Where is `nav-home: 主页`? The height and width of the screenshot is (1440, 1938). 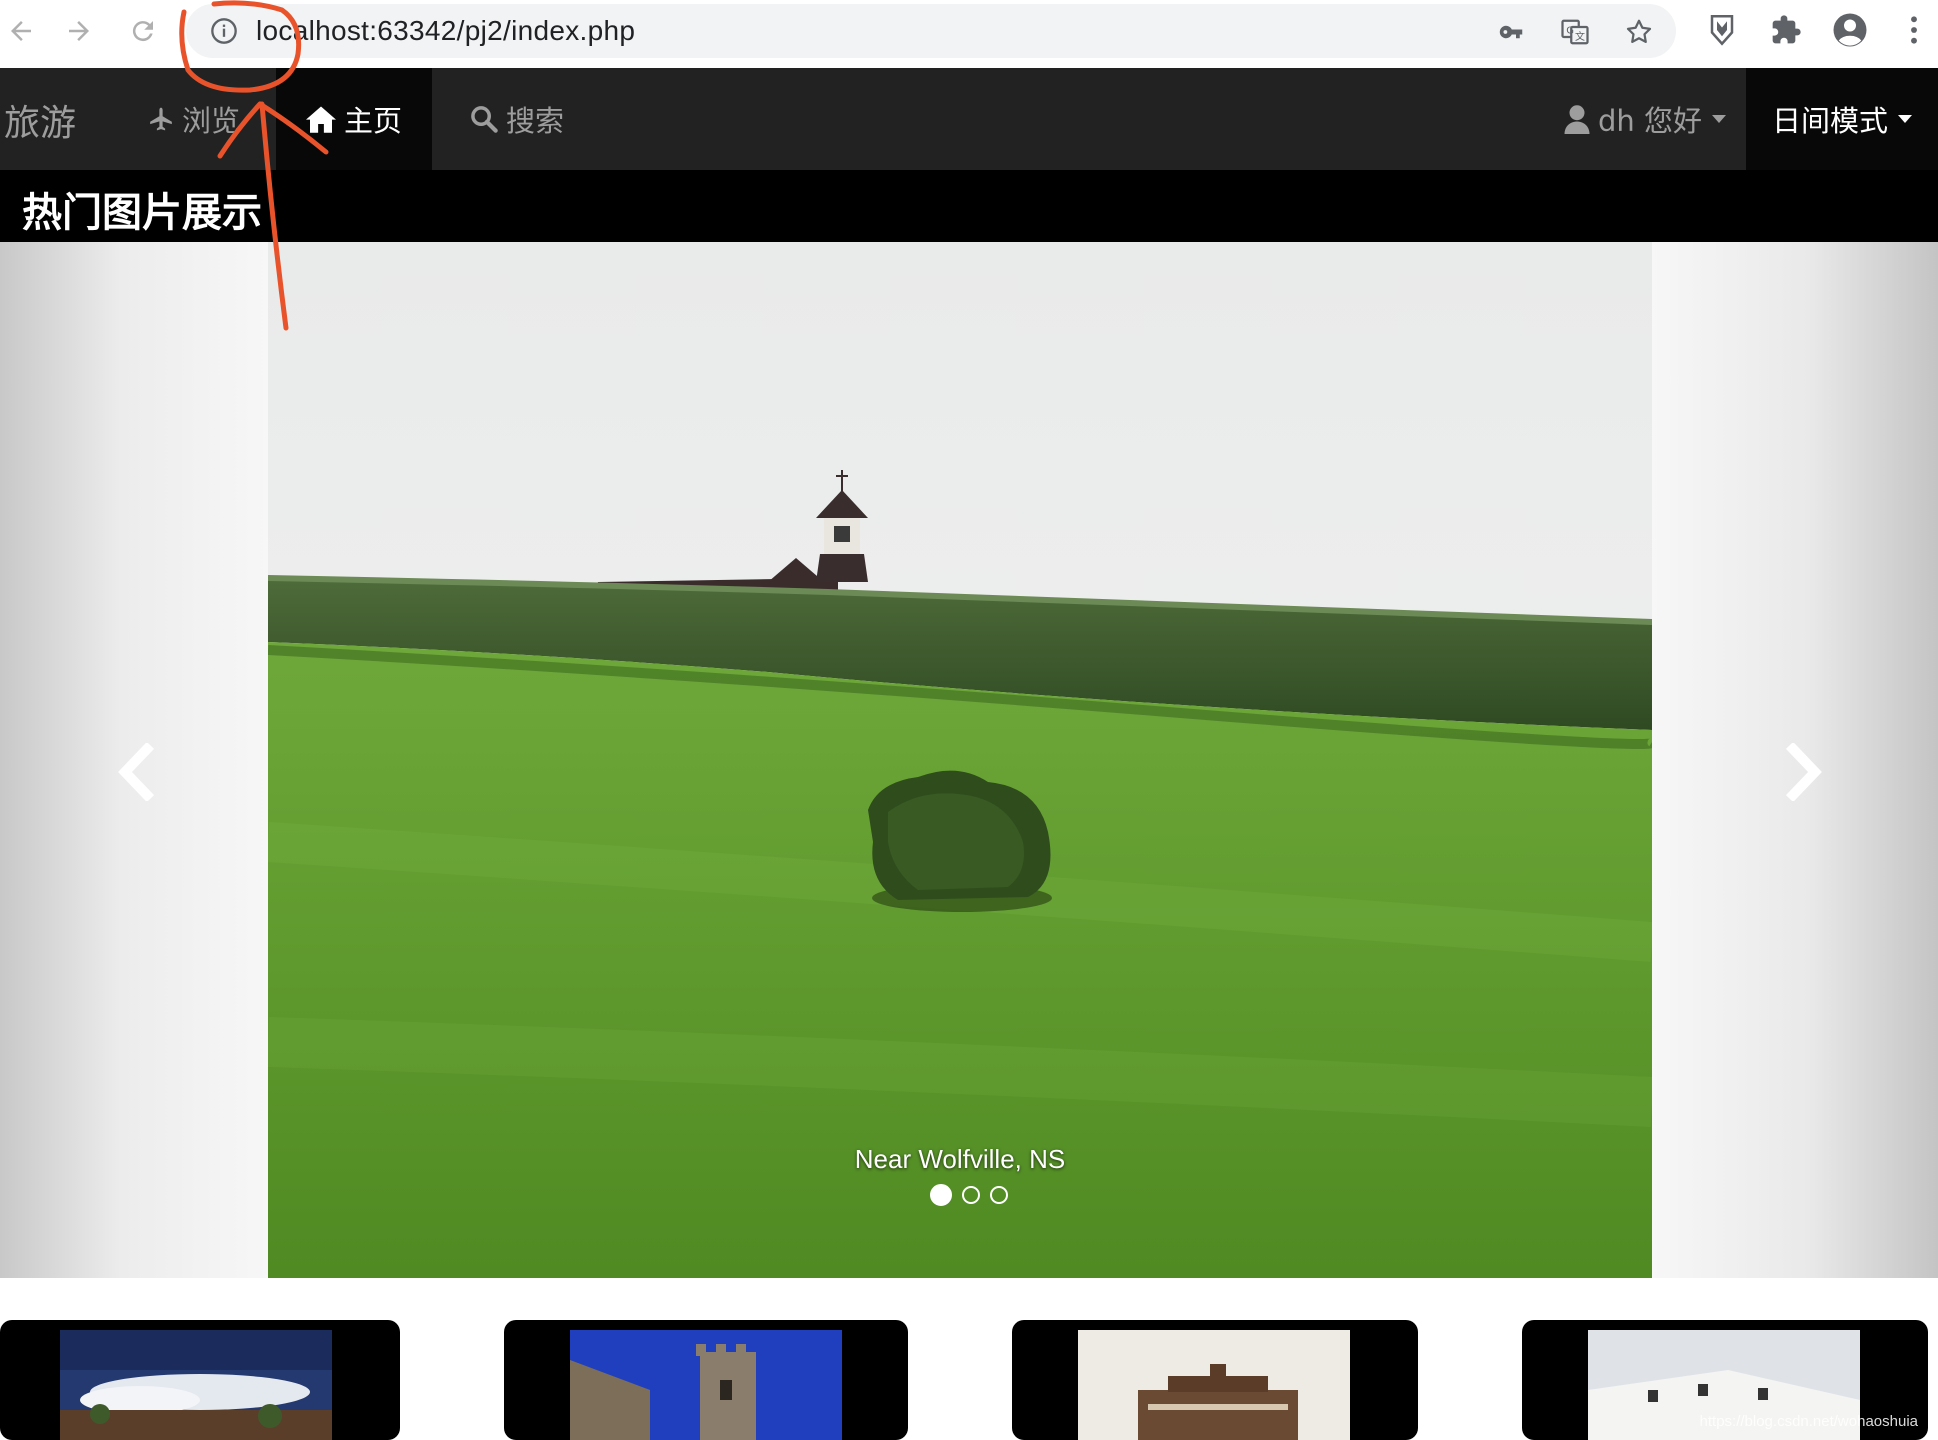 nav-home: 主页 is located at coordinates (354, 119).